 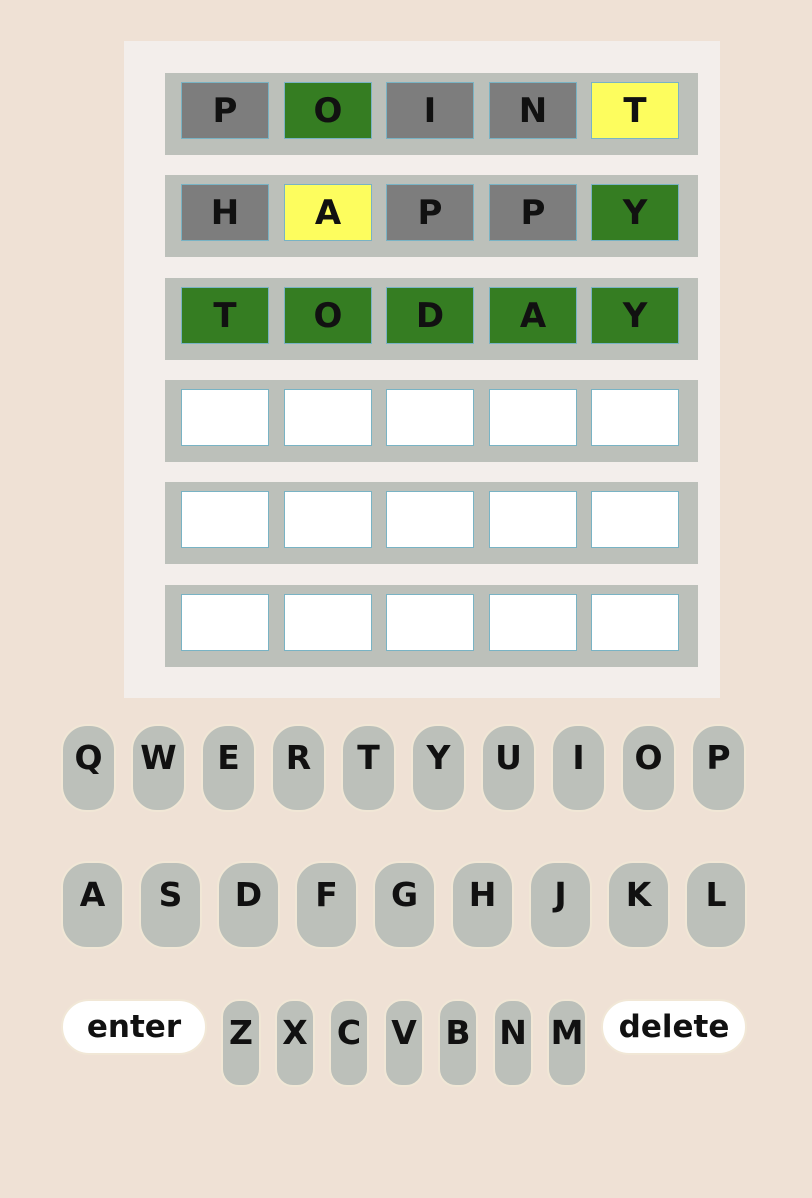 I want to click on key-e: E, so click(x=228, y=768).